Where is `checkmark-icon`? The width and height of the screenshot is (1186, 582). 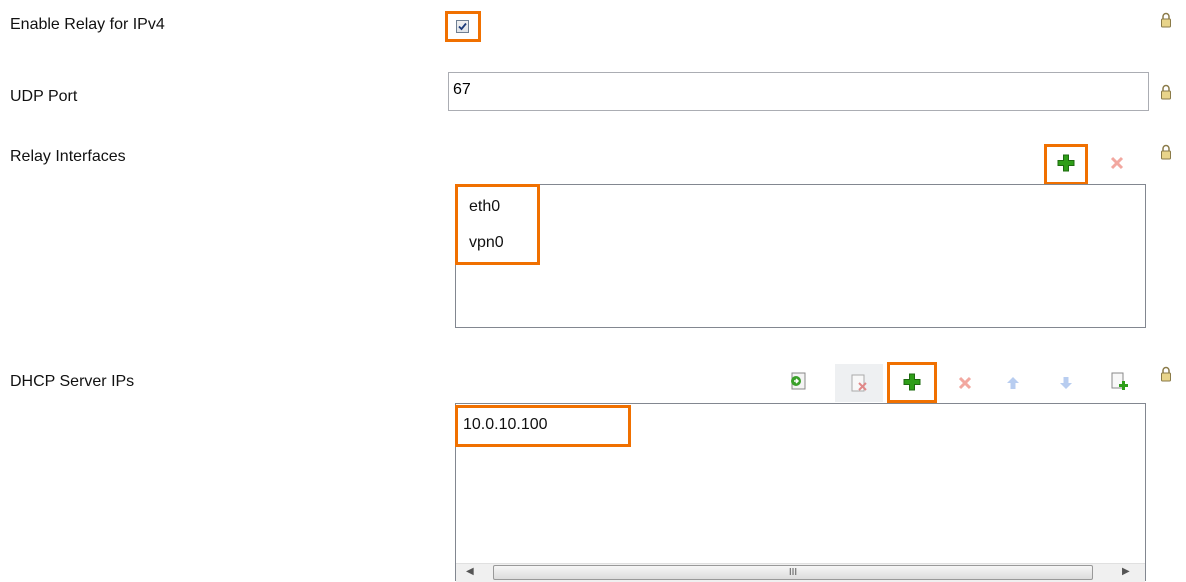 checkmark-icon is located at coordinates (462, 26).